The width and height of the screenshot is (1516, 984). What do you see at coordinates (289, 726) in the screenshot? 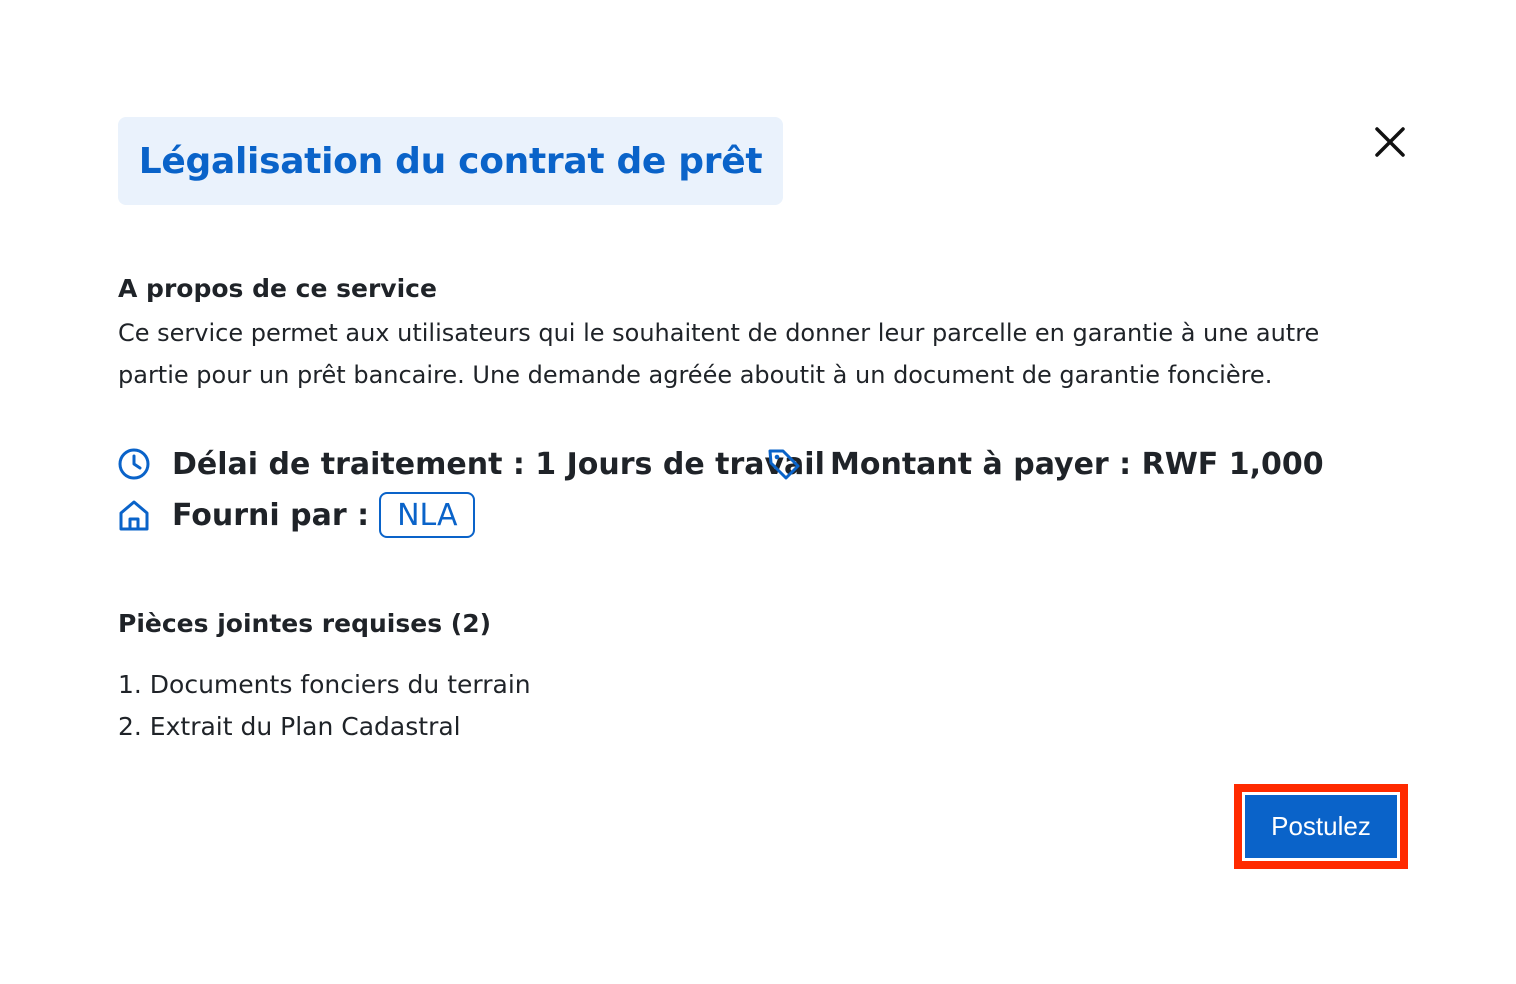
I see `list-item: 2. Extrait du Plan Cadastral` at bounding box center [289, 726].